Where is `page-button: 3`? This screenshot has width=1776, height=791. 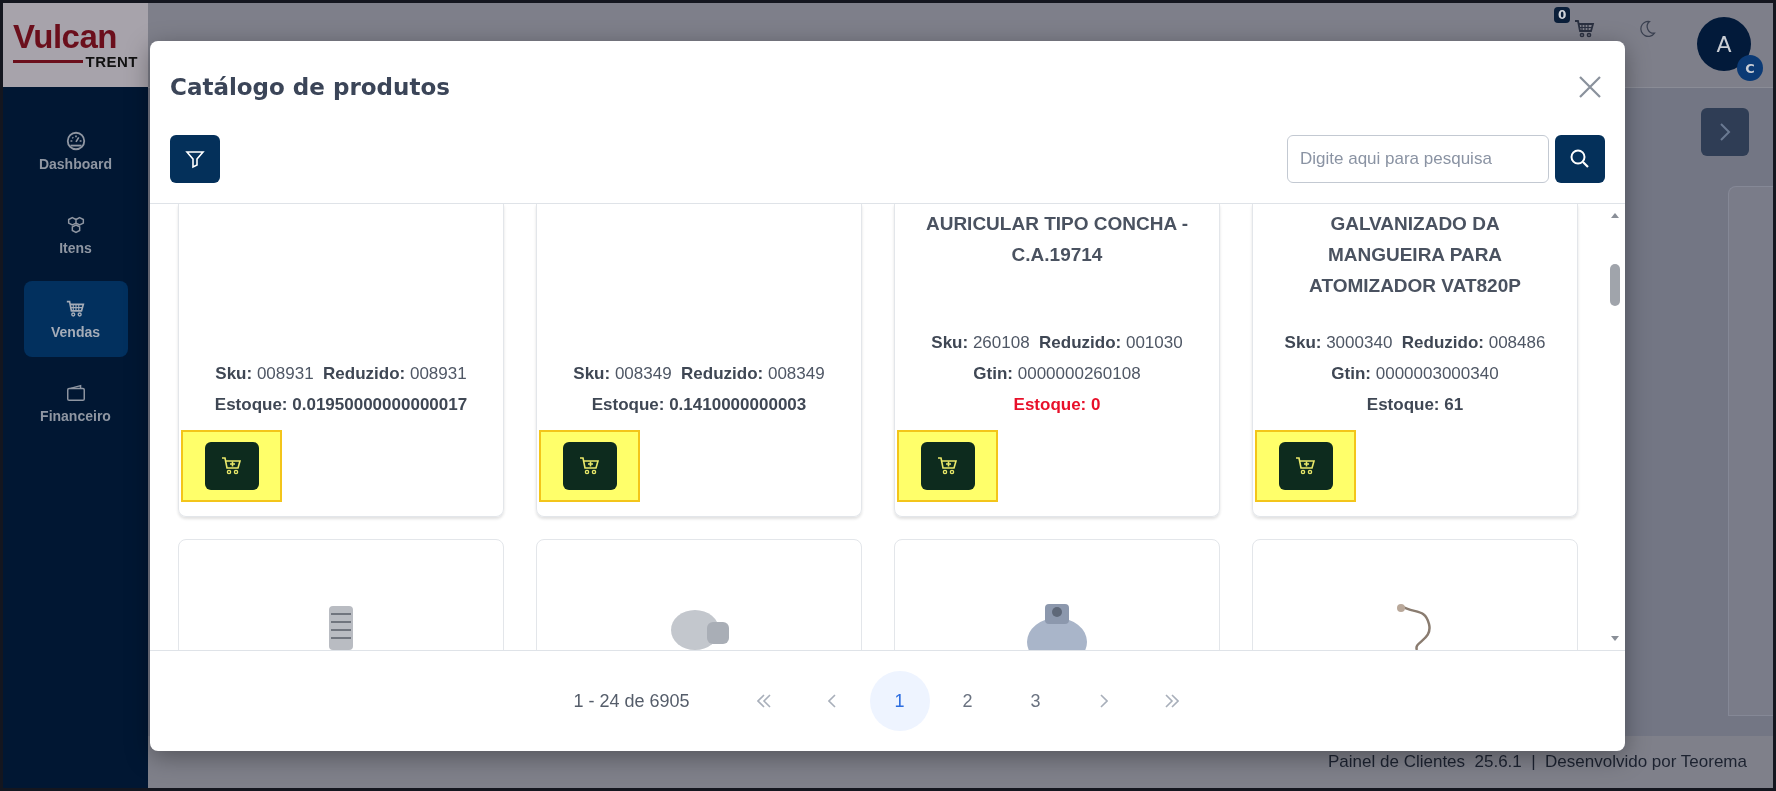 page-button: 3 is located at coordinates (1035, 701).